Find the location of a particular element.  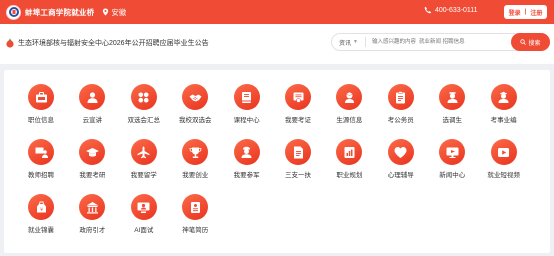

menu-item: 政府引才 is located at coordinates (92, 214).